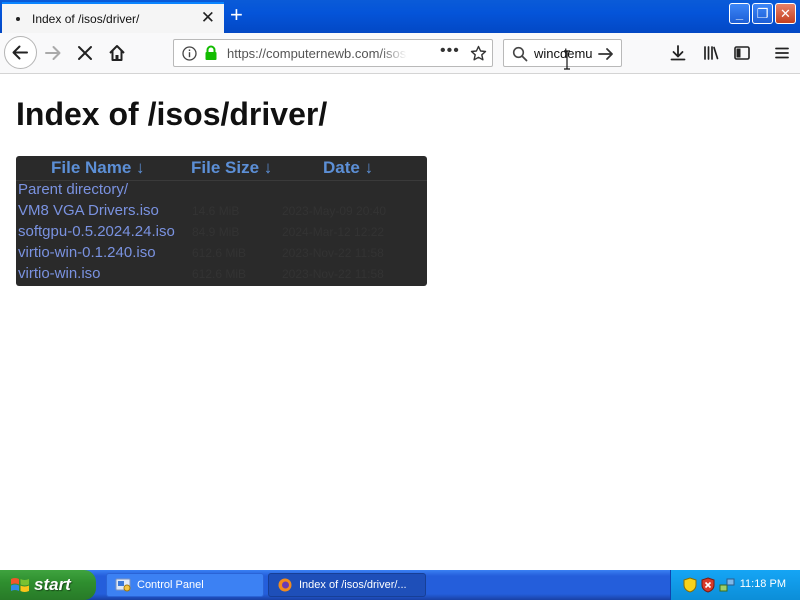 The image size is (800, 600). What do you see at coordinates (348, 168) in the screenshot?
I see `column-header-date: Date ↓` at bounding box center [348, 168].